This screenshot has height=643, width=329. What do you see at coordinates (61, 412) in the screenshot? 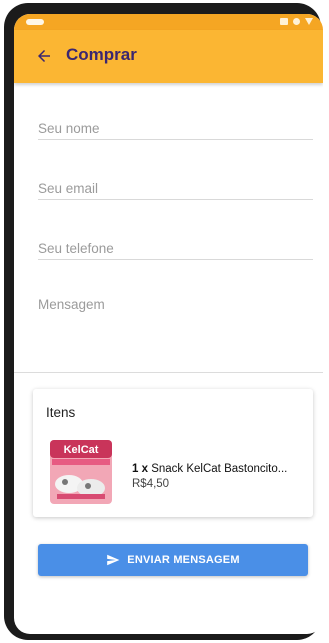
I see `items-title: Itens` at bounding box center [61, 412].